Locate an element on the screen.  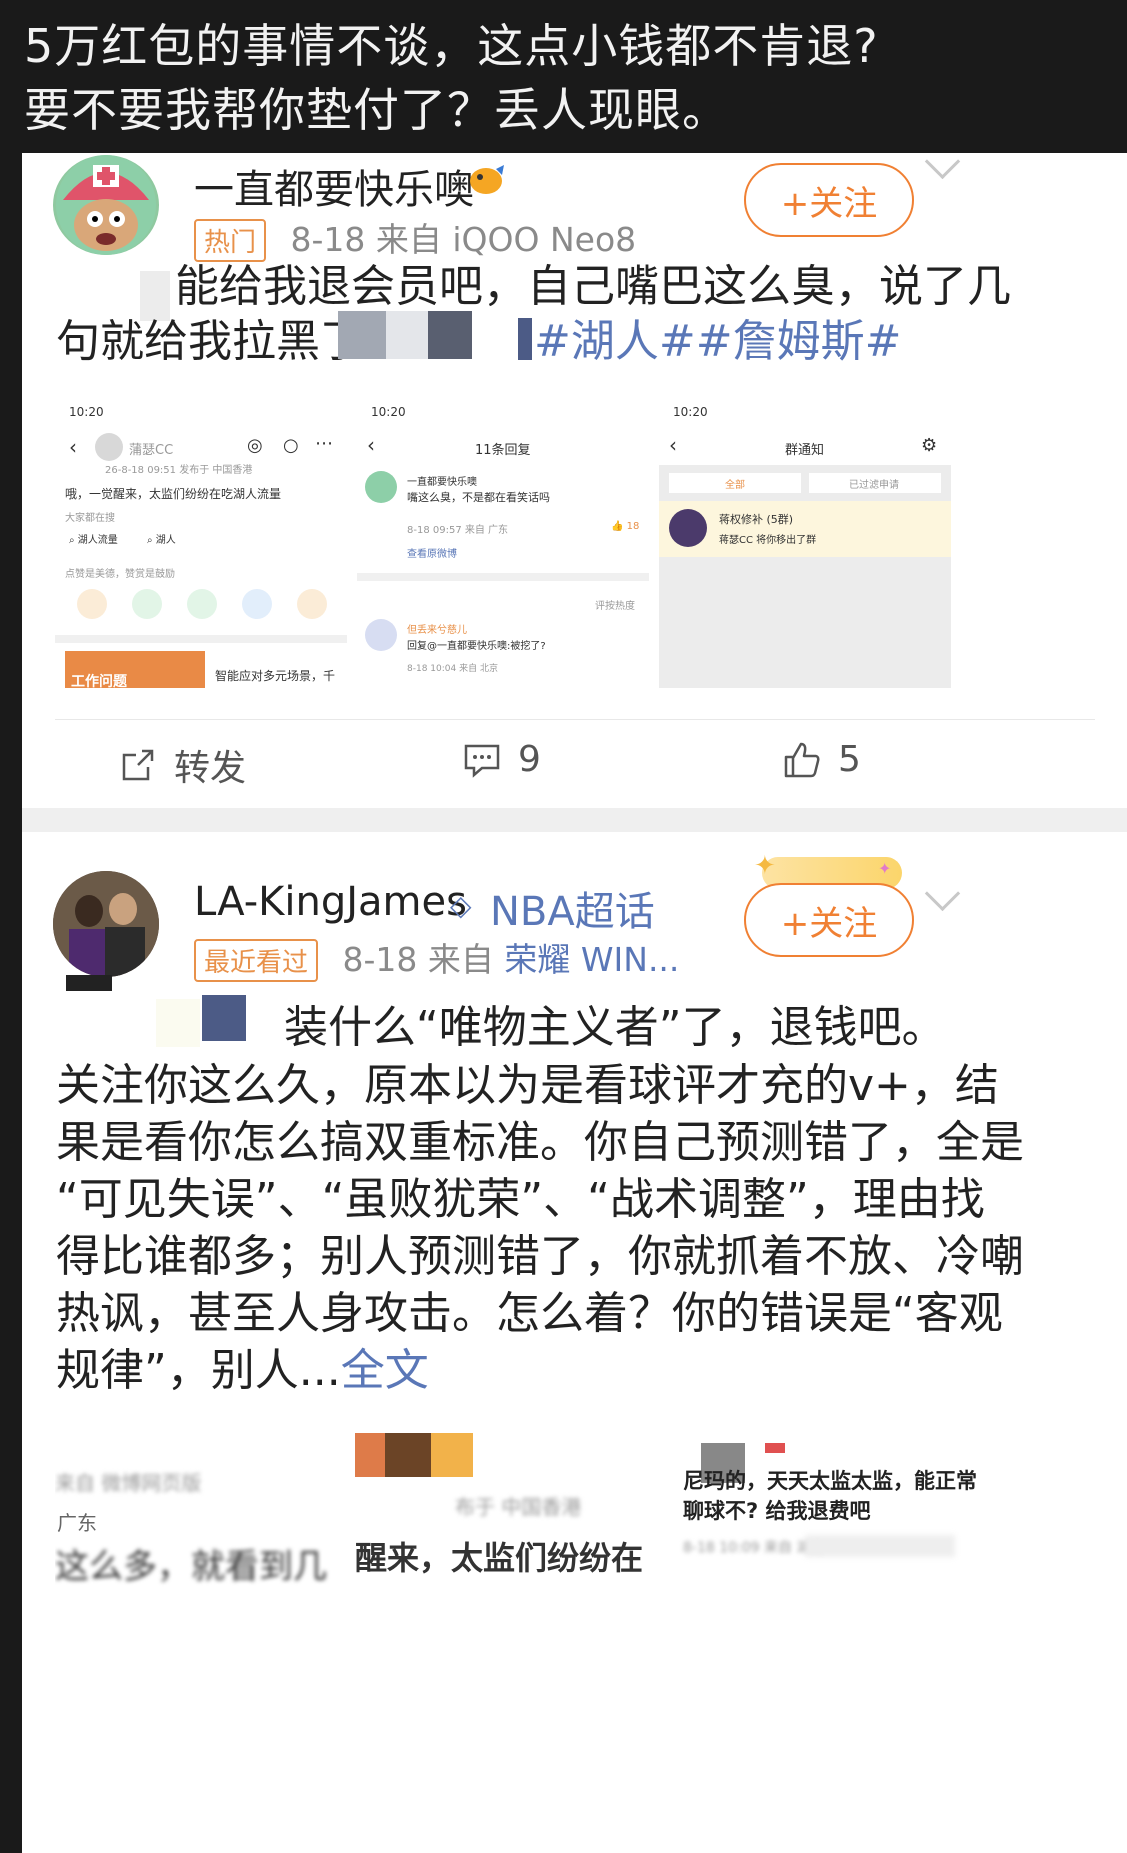
avatar-photo-icon is located at coordinates (106, 924).